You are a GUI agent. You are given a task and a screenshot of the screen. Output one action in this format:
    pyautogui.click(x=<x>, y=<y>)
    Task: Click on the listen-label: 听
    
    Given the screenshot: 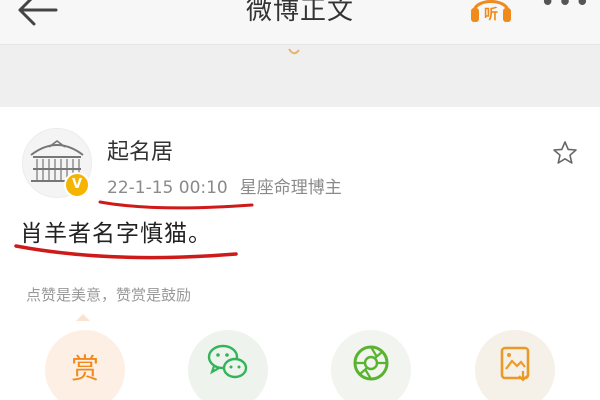 What is the action you would take?
    pyautogui.click(x=491, y=14)
    